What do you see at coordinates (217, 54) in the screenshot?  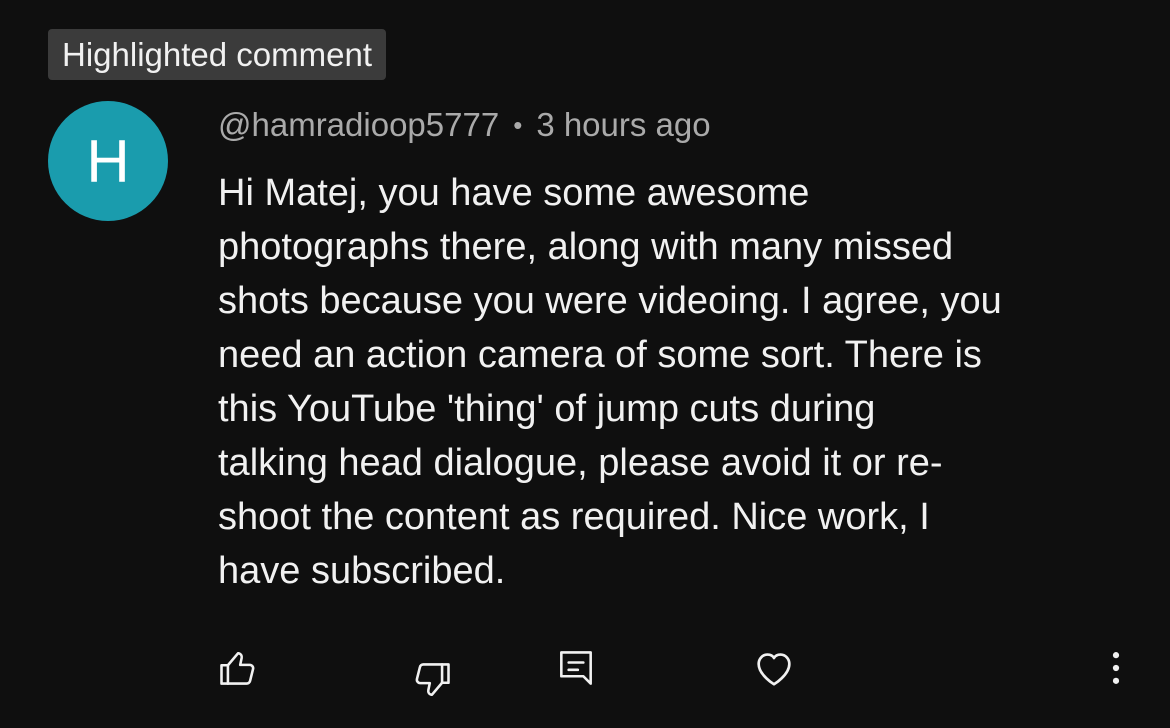 I see `highlighted-comment-badge: Highlighted comment` at bounding box center [217, 54].